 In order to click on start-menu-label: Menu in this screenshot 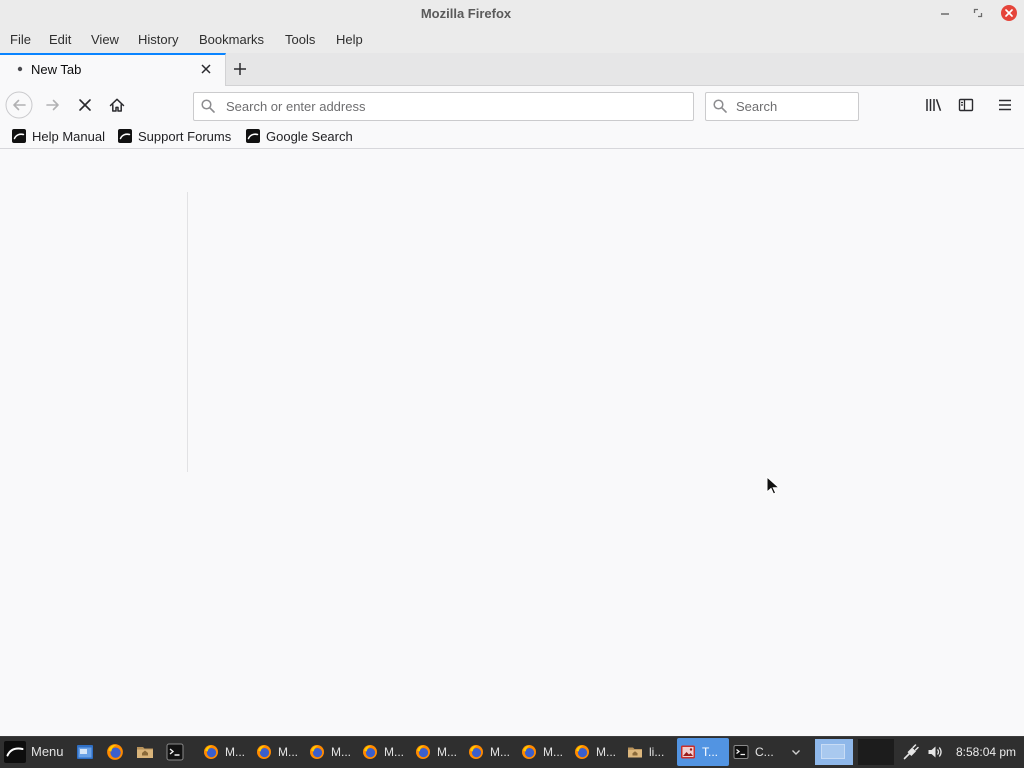, I will do `click(47, 751)`.